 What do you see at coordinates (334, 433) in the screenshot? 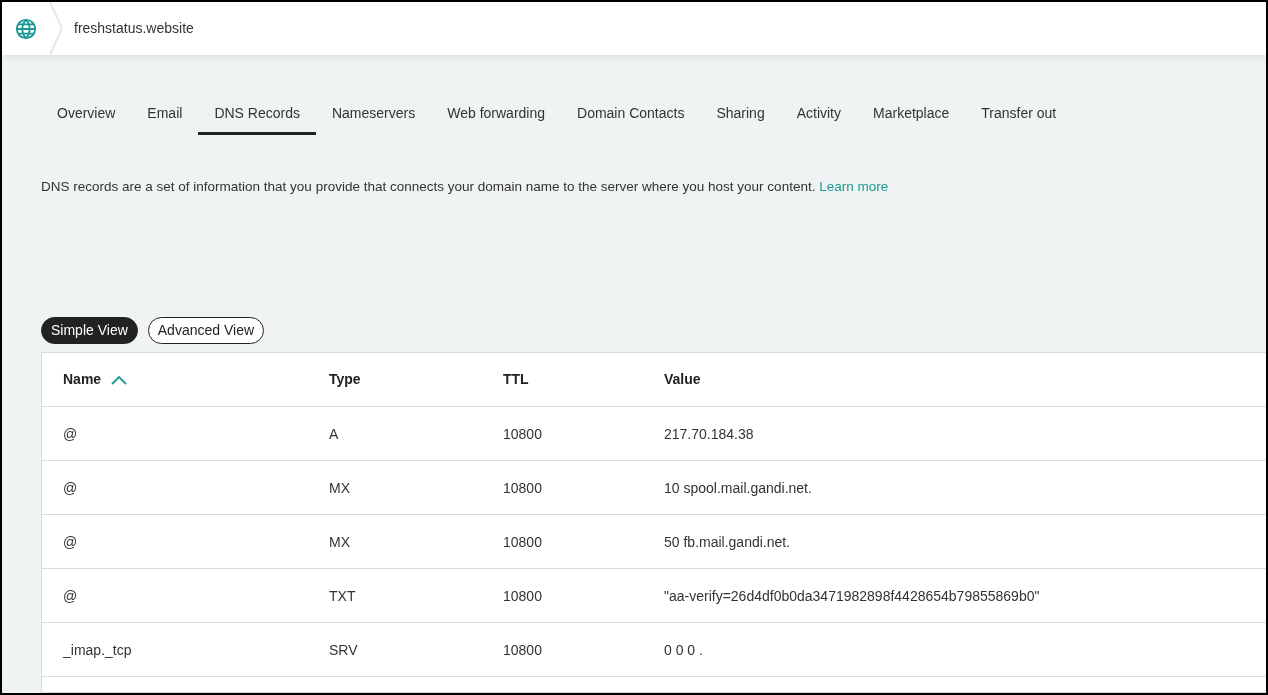
I see `table-cell: A` at bounding box center [334, 433].